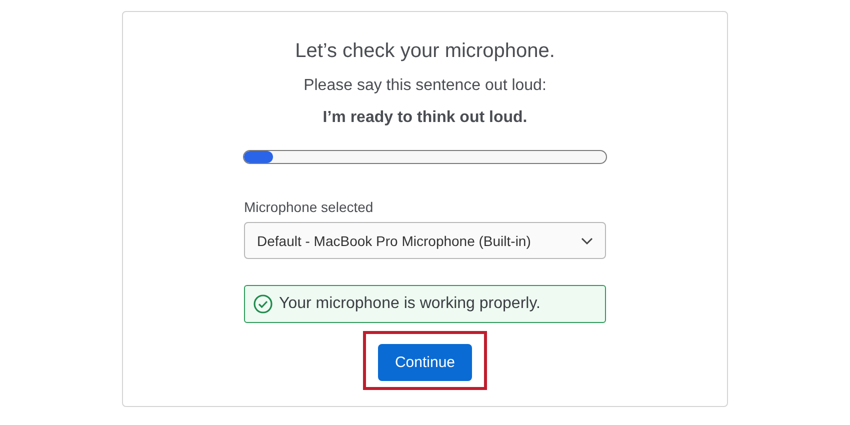  What do you see at coordinates (309, 207) in the screenshot?
I see `field-label: Microphone selected` at bounding box center [309, 207].